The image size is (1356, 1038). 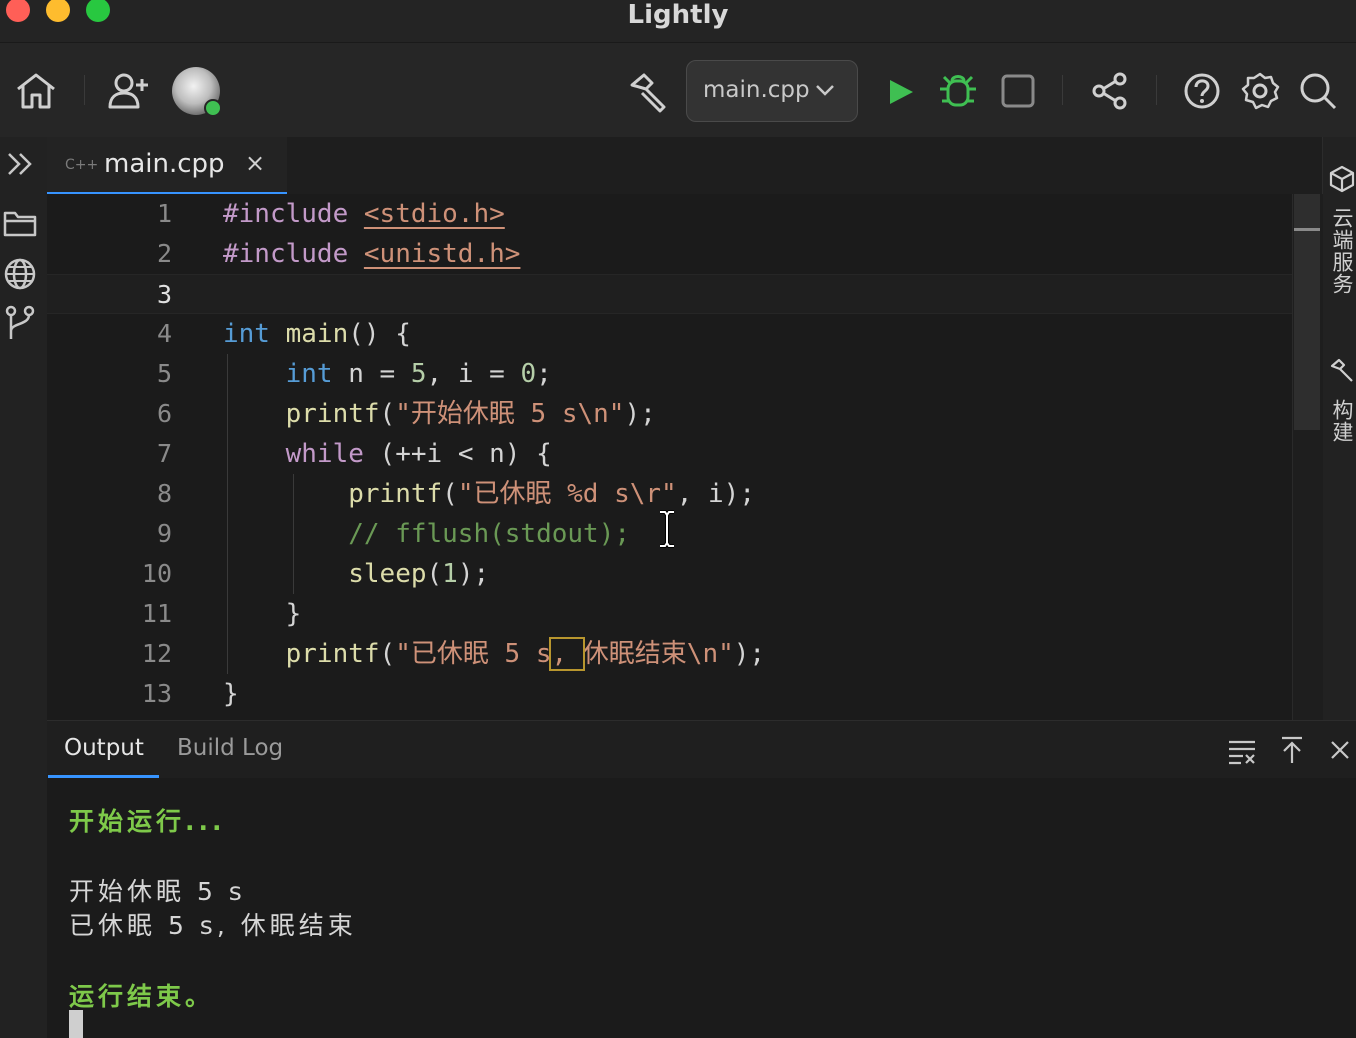 I want to click on cloud-service-tab: 云端服务, so click(x=1341, y=251).